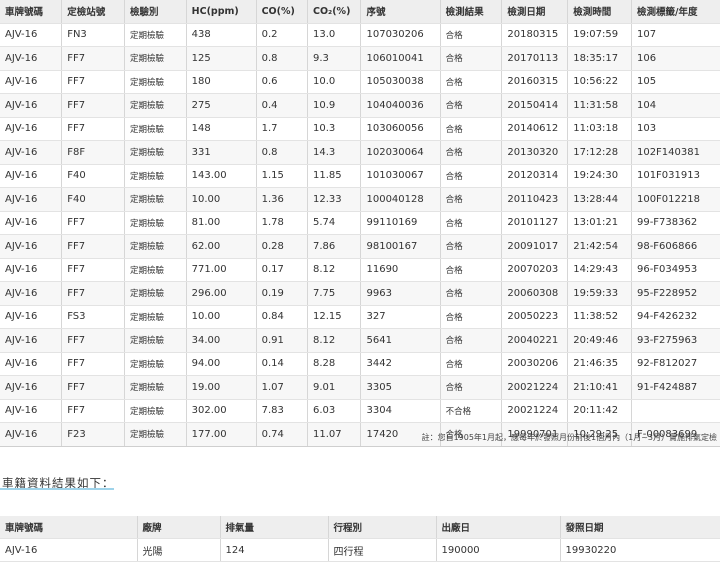  Describe the element at coordinates (400, 199) in the screenshot. I see `serial-cell: 100040128` at that location.